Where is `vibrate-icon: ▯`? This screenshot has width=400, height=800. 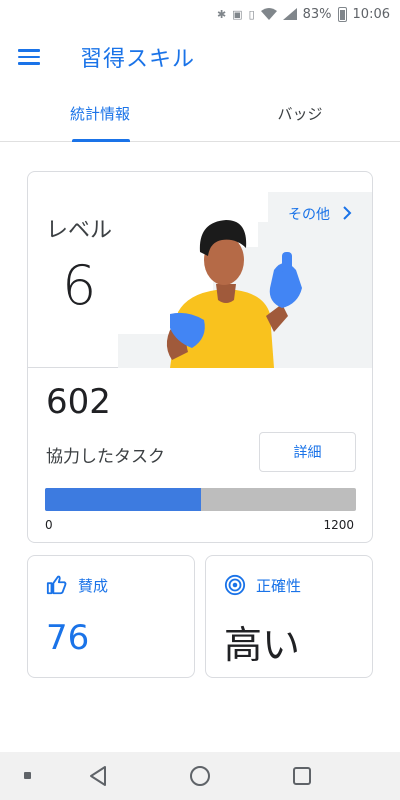 vibrate-icon: ▯ is located at coordinates (251, 14).